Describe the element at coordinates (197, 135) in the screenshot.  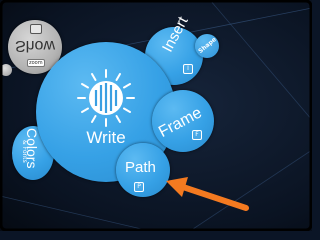
I see `frame-shortcut-key: F` at that location.